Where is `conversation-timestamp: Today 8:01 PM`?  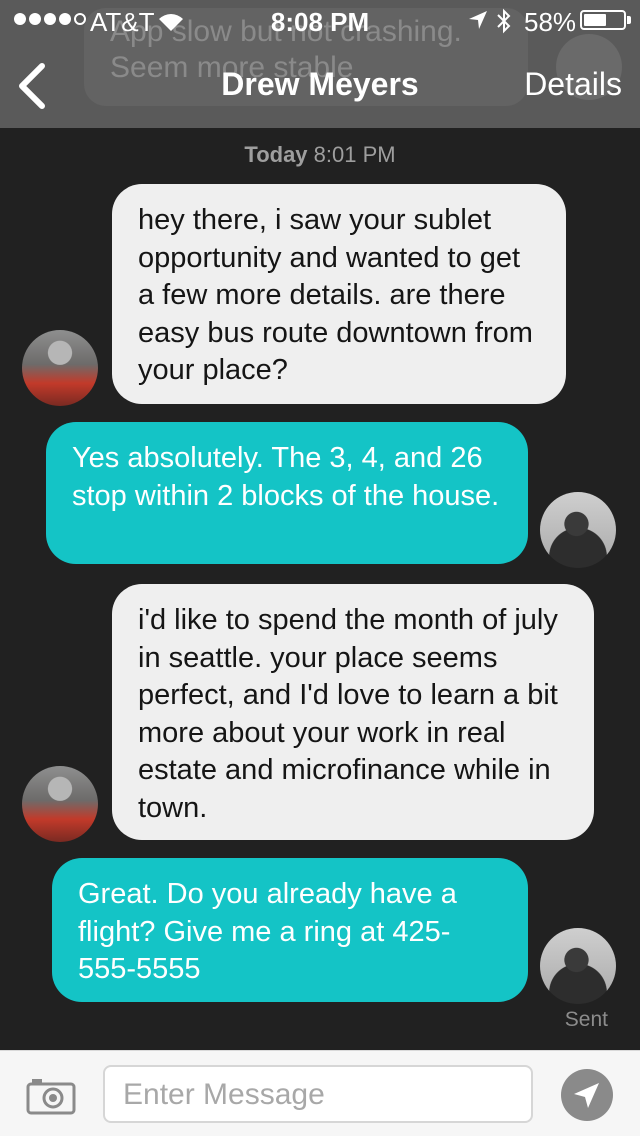
conversation-timestamp: Today 8:01 PM is located at coordinates (320, 155).